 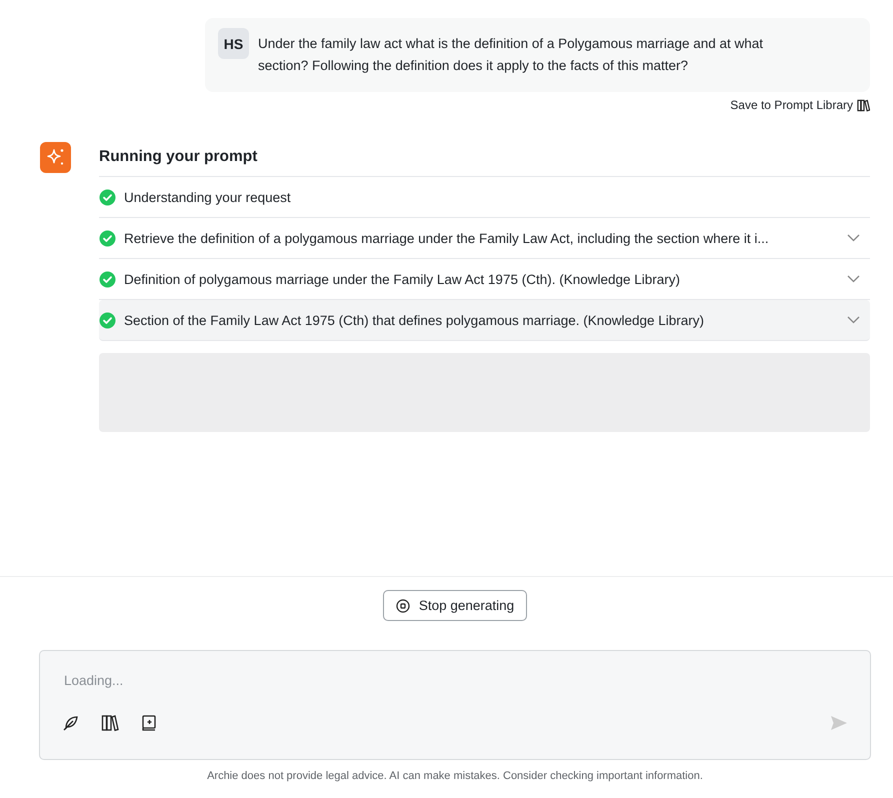 I want to click on disclaimer-text: Archie does not provide legal advice. AI can make mistakes. Consider checking important information., so click(x=455, y=776).